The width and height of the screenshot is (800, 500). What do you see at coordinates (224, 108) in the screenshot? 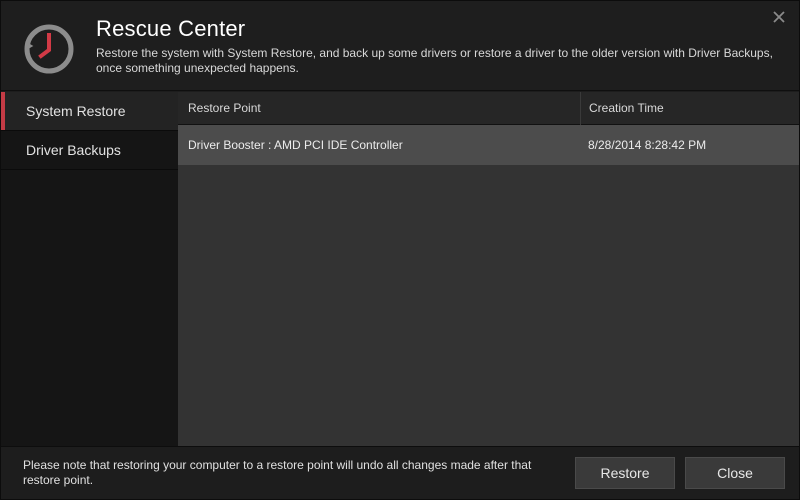
I see `column-header-restore-point: Restore Point` at bounding box center [224, 108].